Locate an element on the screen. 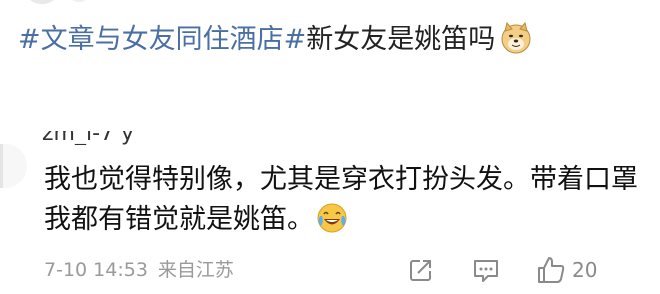 The height and width of the screenshot is (294, 660). post-title: #文章与女友同住酒店#新女友是姚笛吗 is located at coordinates (275, 40).